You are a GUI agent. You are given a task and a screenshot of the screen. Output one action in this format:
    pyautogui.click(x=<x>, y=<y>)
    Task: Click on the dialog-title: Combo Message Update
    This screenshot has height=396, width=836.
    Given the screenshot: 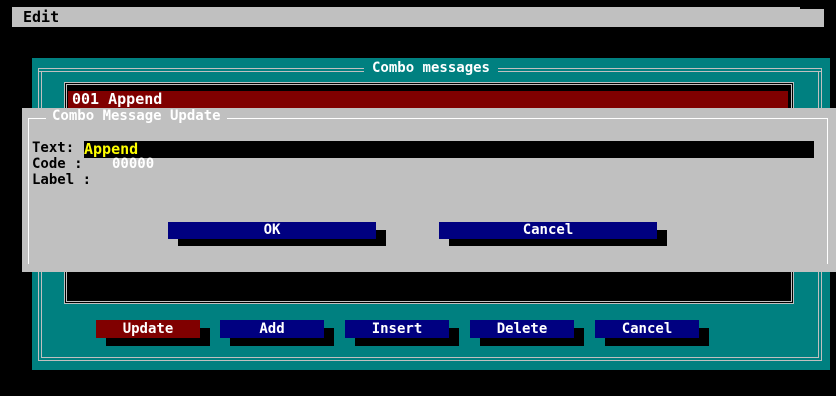 What is the action you would take?
    pyautogui.click(x=136, y=116)
    